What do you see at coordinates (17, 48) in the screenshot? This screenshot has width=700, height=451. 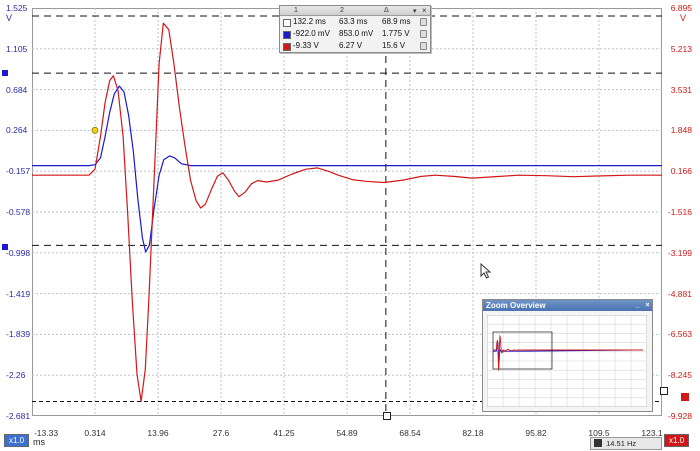 I see `left-tick-label: 1.105` at bounding box center [17, 48].